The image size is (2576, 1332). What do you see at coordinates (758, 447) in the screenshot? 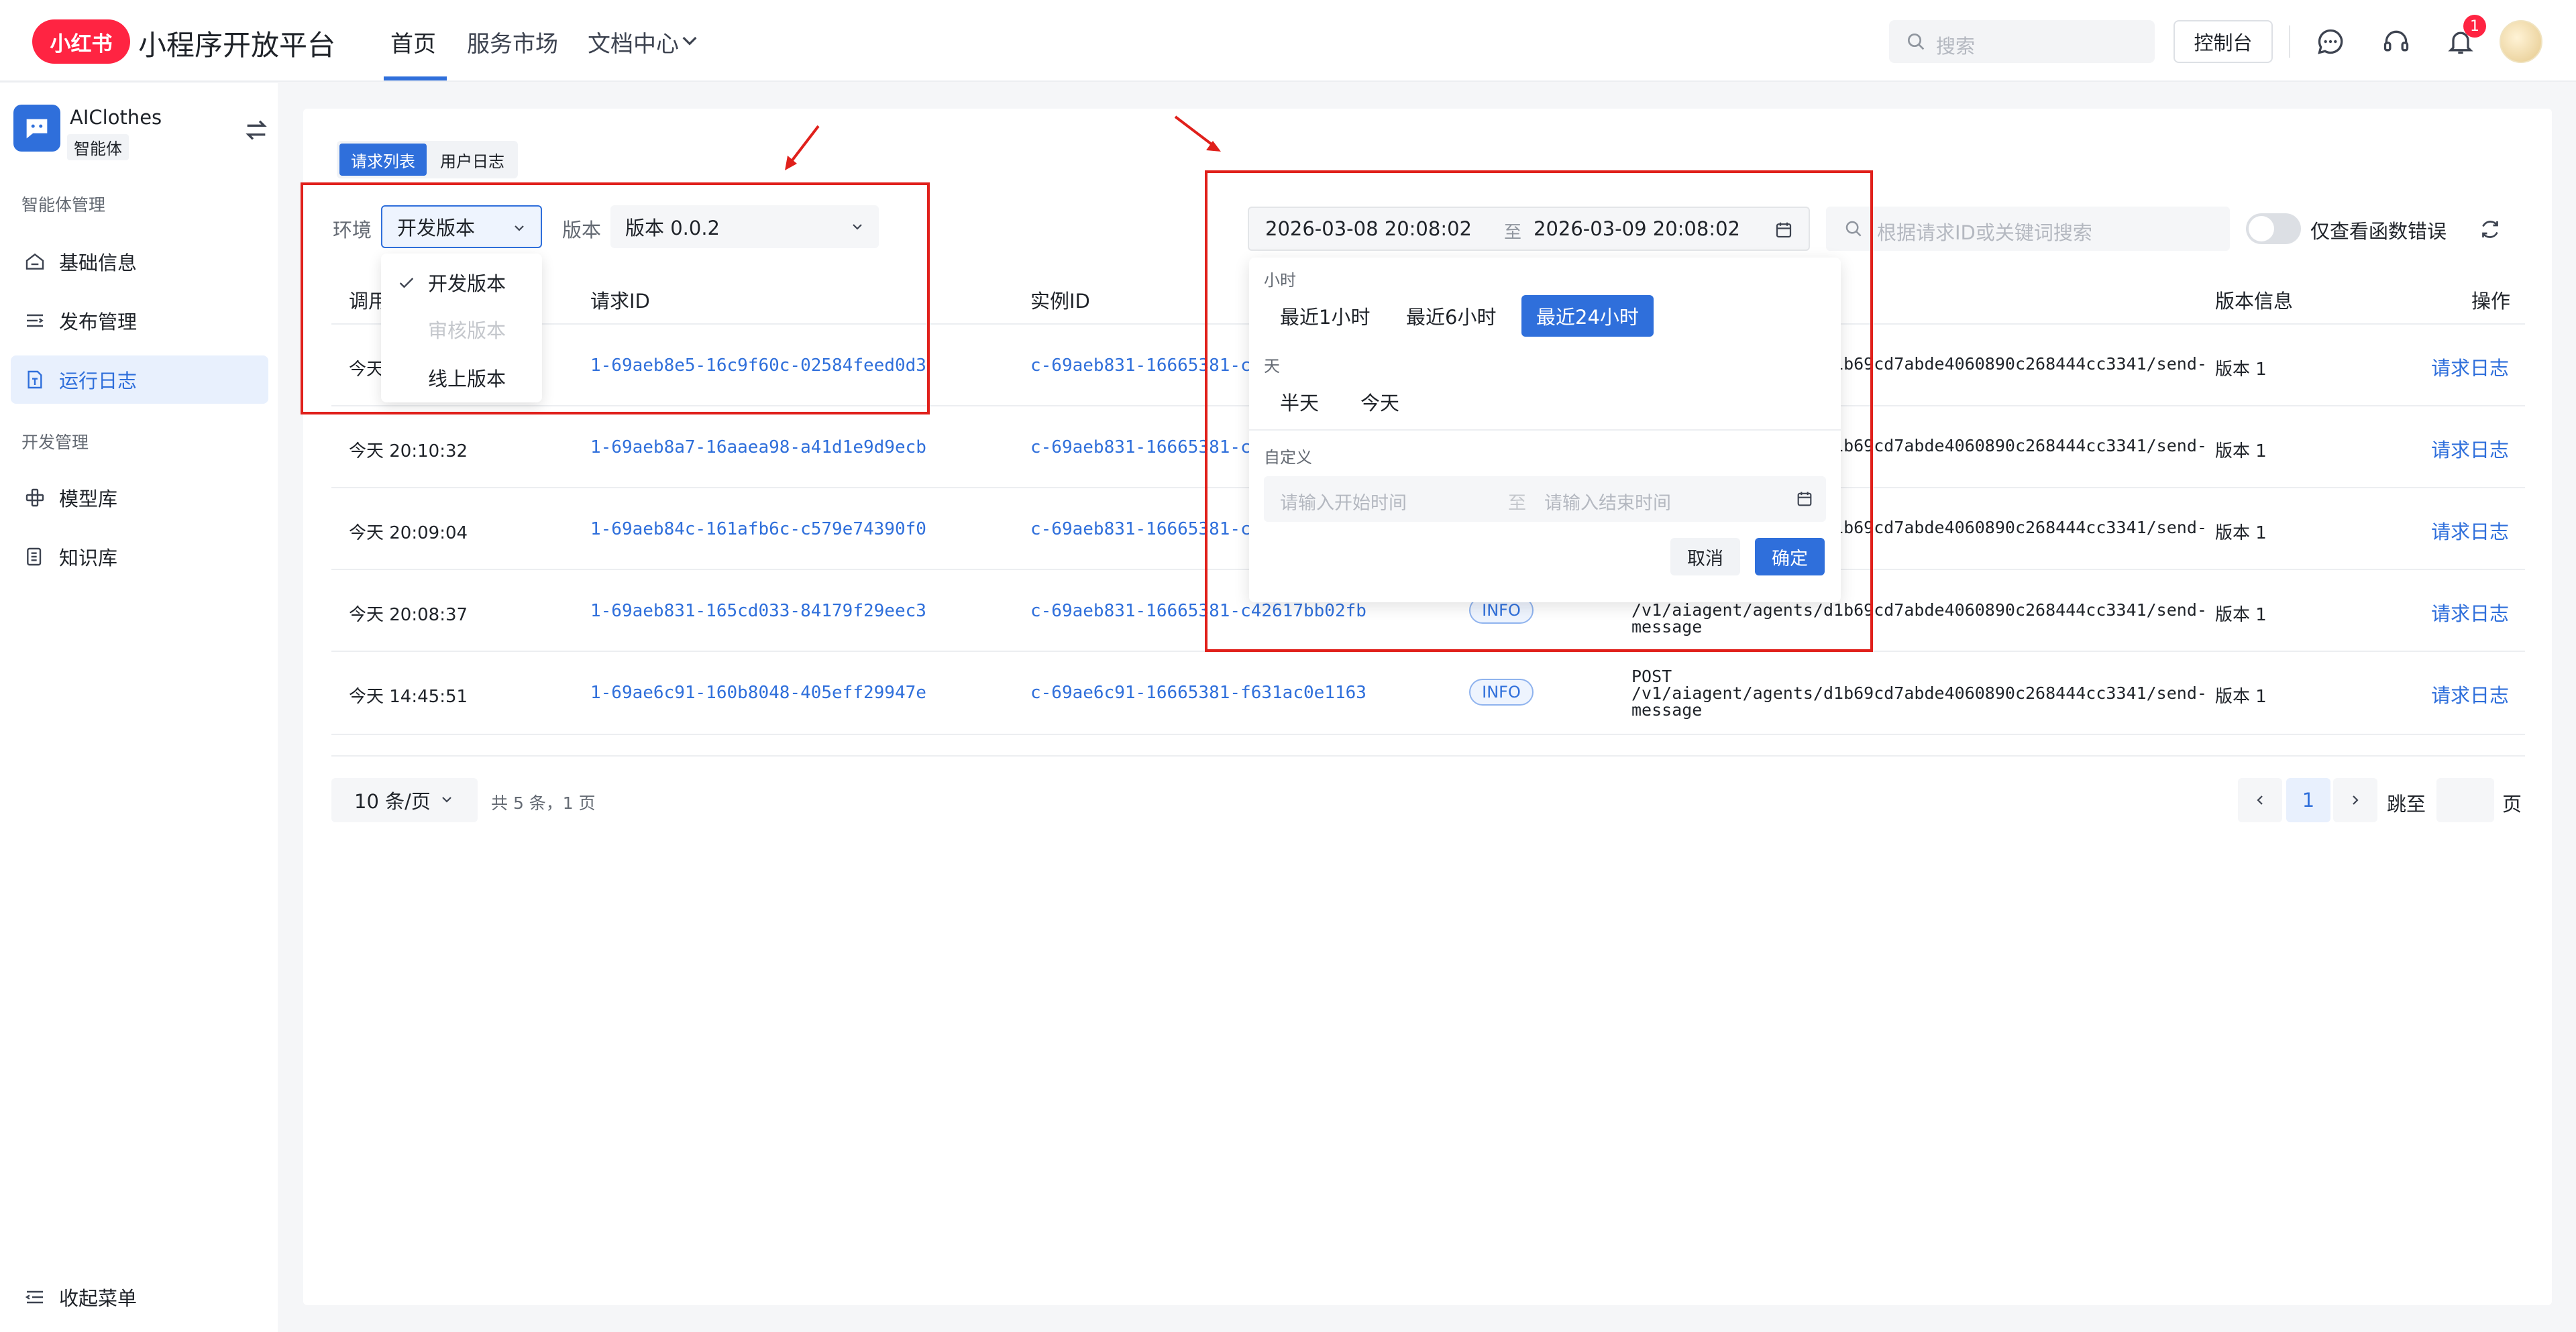
I see `row-request-id: 1-69aeb8a7-16aaea98-a41d1e9d9ecb` at bounding box center [758, 447].